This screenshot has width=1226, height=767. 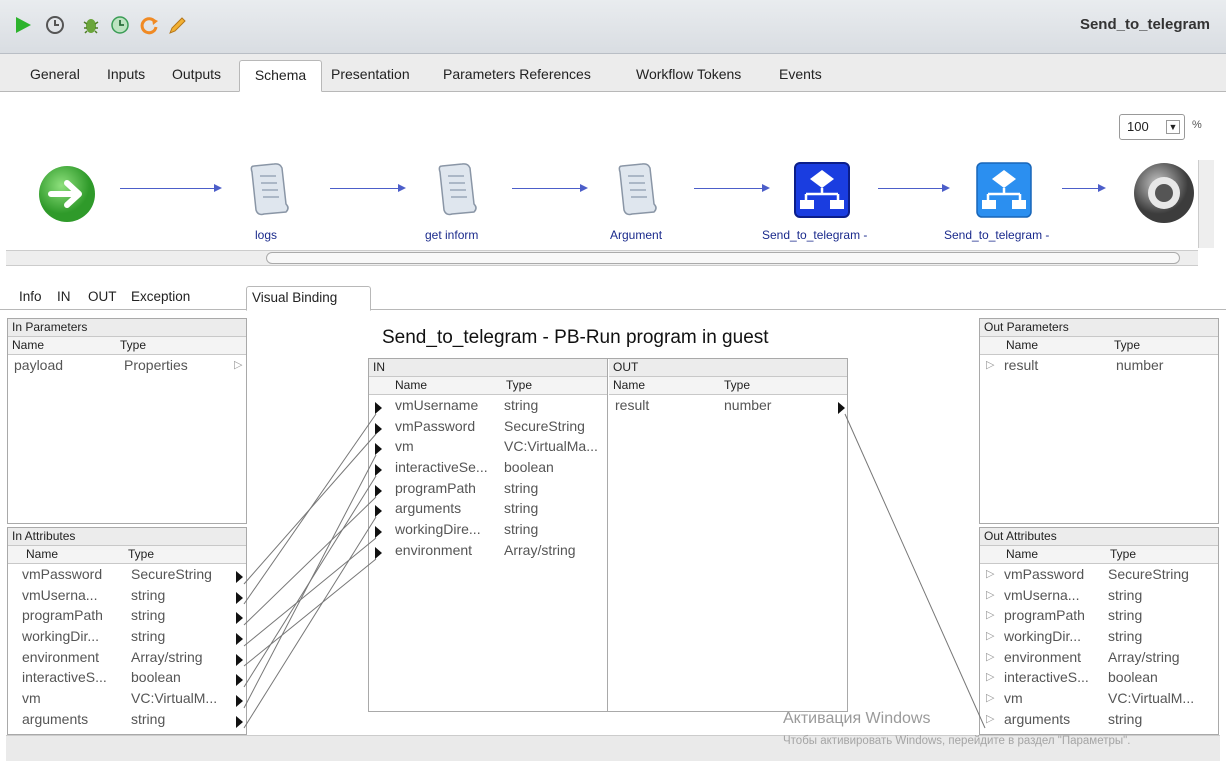 I want to click on zoom-select: 100 ▼, so click(x=1152, y=127).